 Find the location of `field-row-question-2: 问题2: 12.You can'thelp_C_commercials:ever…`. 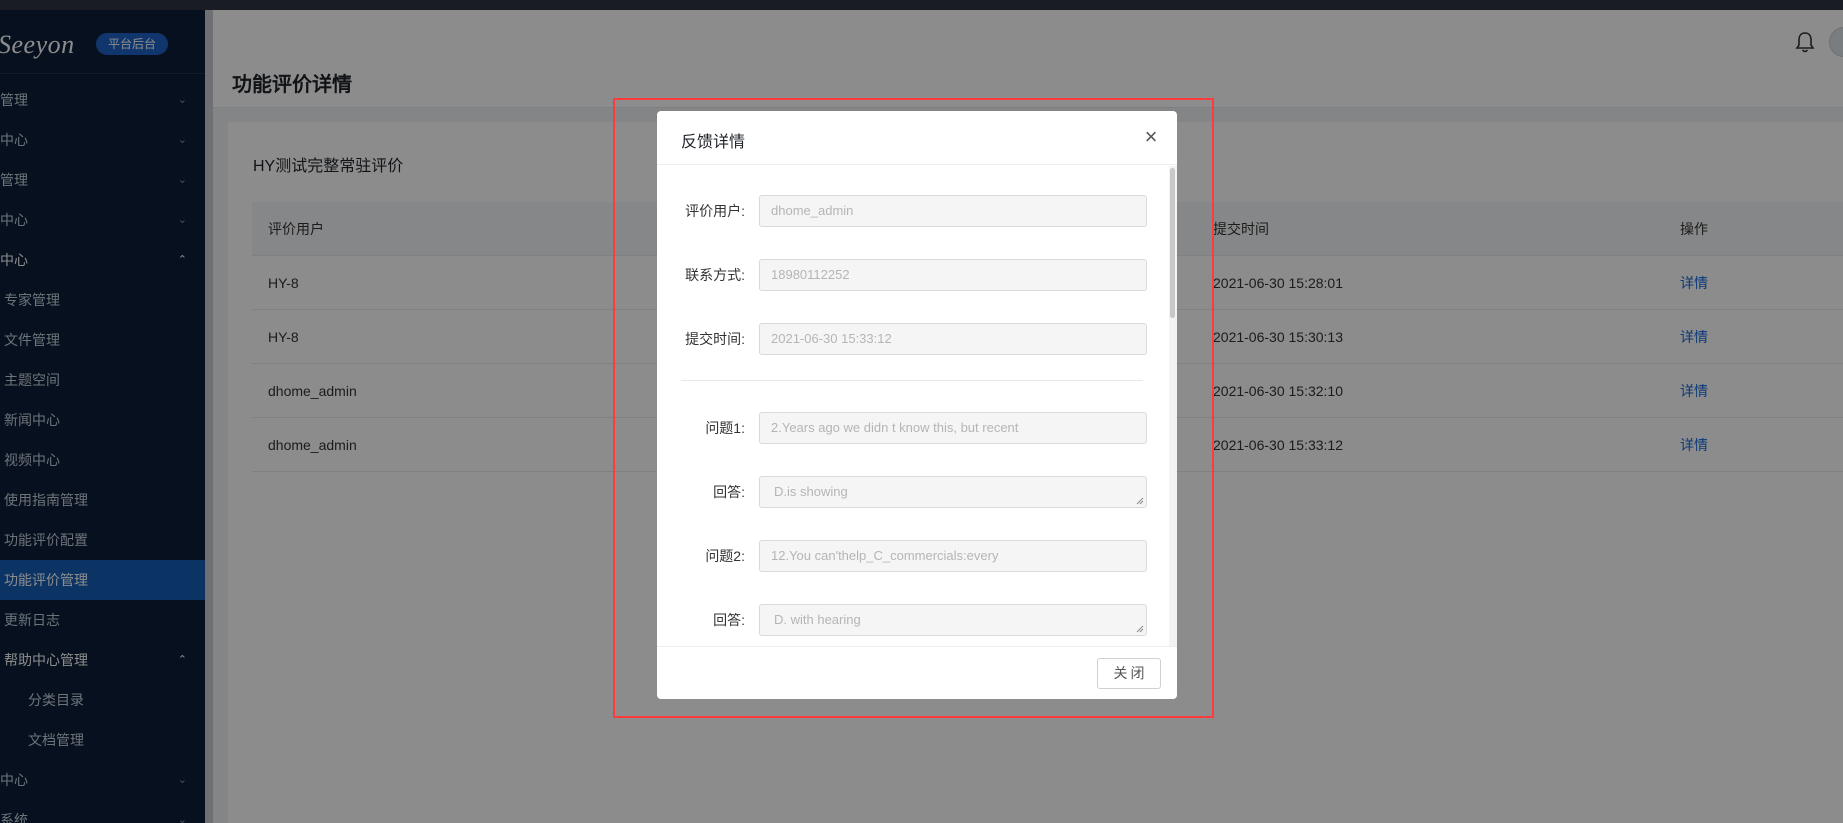

field-row-question-2: 问题2: 12.You can'thelp_C_commercials:ever… is located at coordinates (912, 556).